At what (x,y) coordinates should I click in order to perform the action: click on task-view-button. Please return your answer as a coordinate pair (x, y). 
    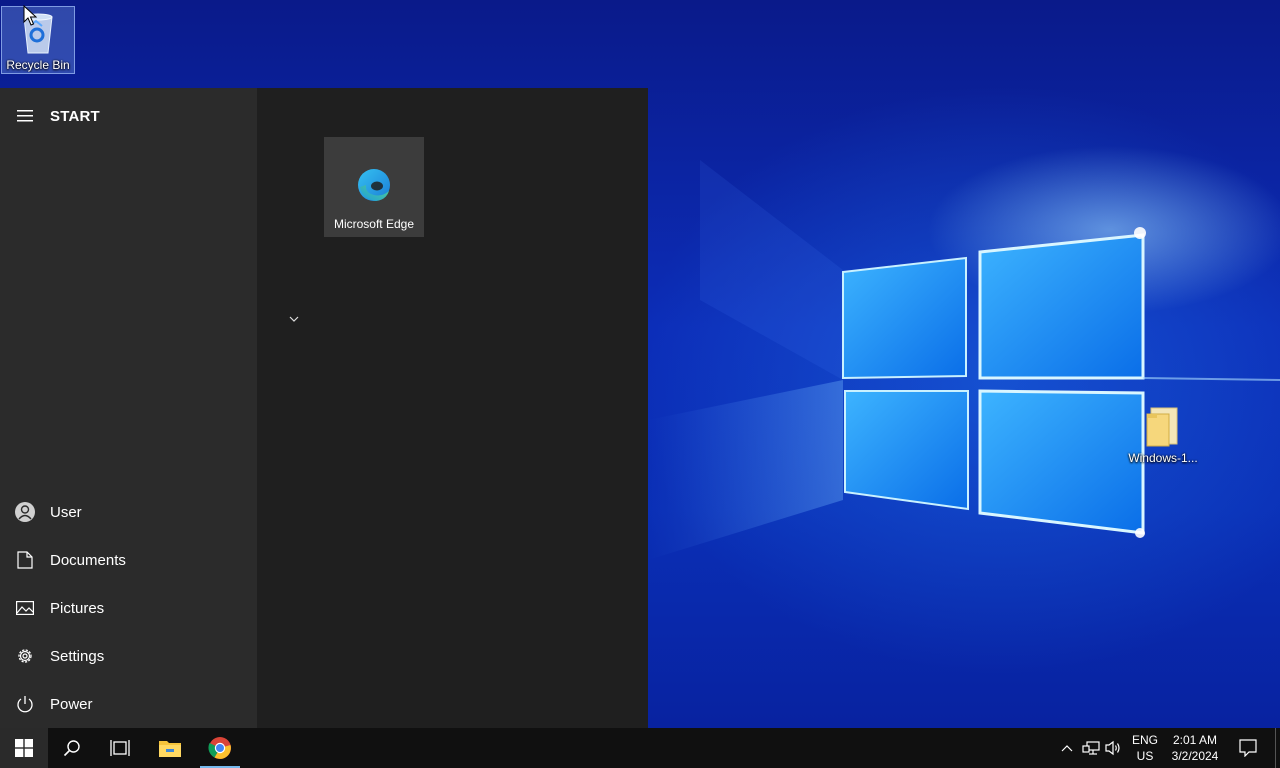
    Looking at the image, I should click on (120, 748).